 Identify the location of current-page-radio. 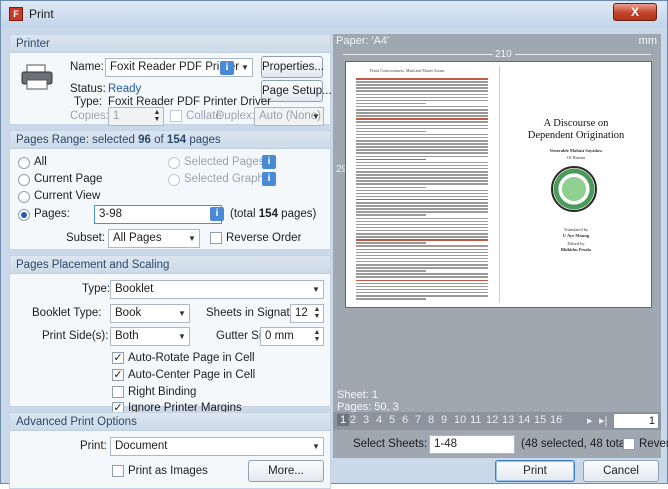
(24, 180).